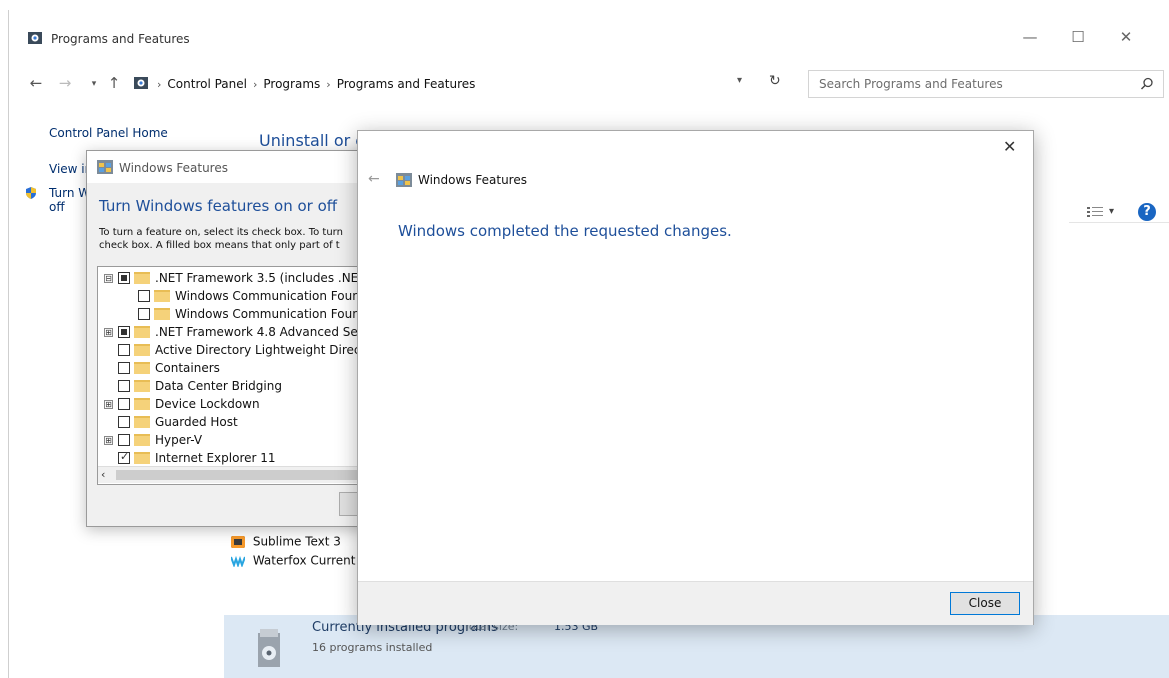 This screenshot has height=678, width=1169. Describe the element at coordinates (565, 231) in the screenshot. I see `completion-message: Windows completed the requested changes.` at that location.